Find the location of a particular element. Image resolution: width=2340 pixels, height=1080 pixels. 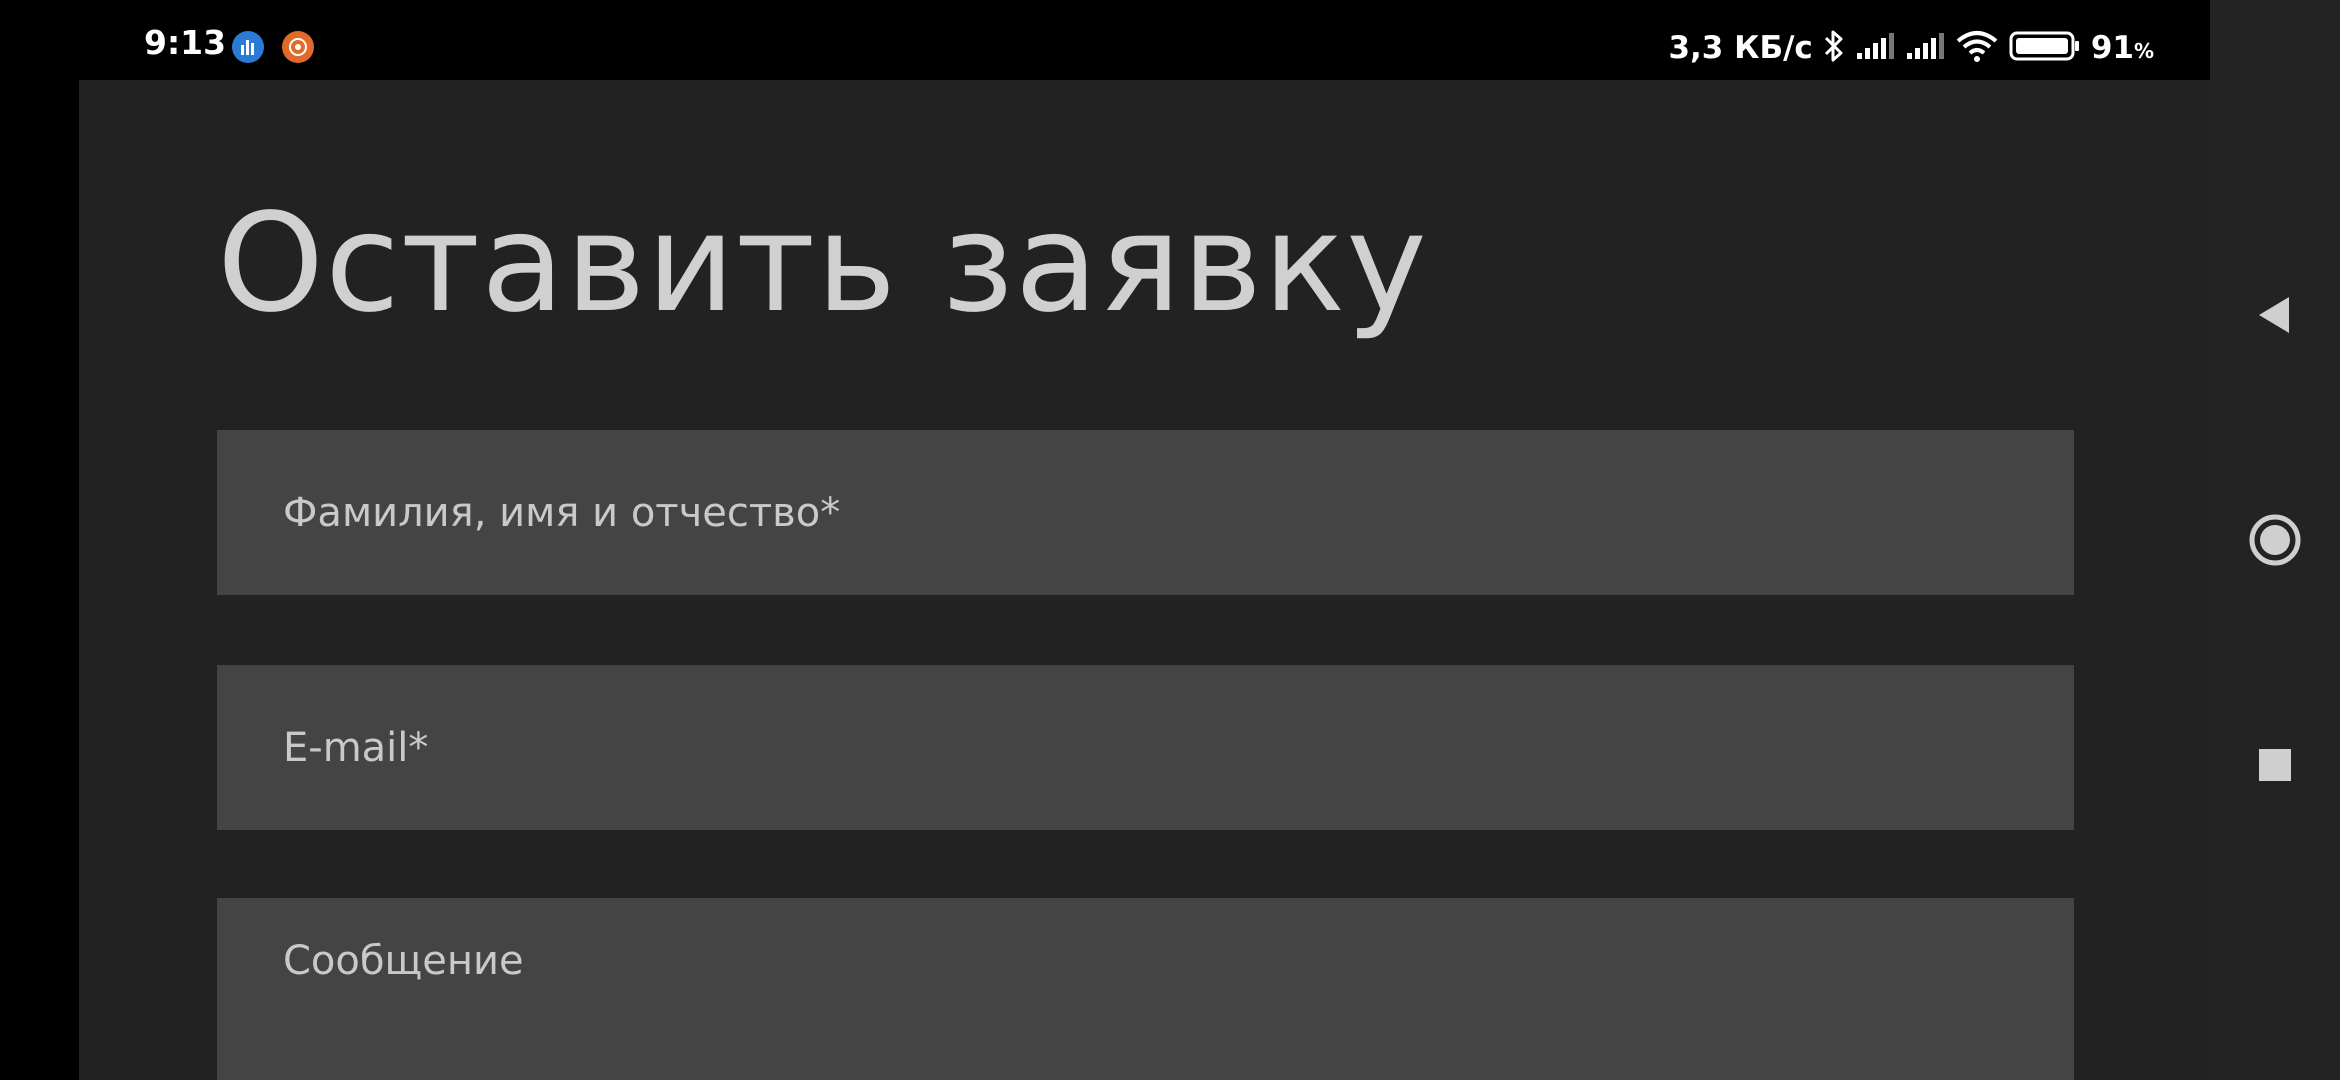

status-bar: 9:13 3,3 КБ/с 91% is located at coordinates (1105, 40).